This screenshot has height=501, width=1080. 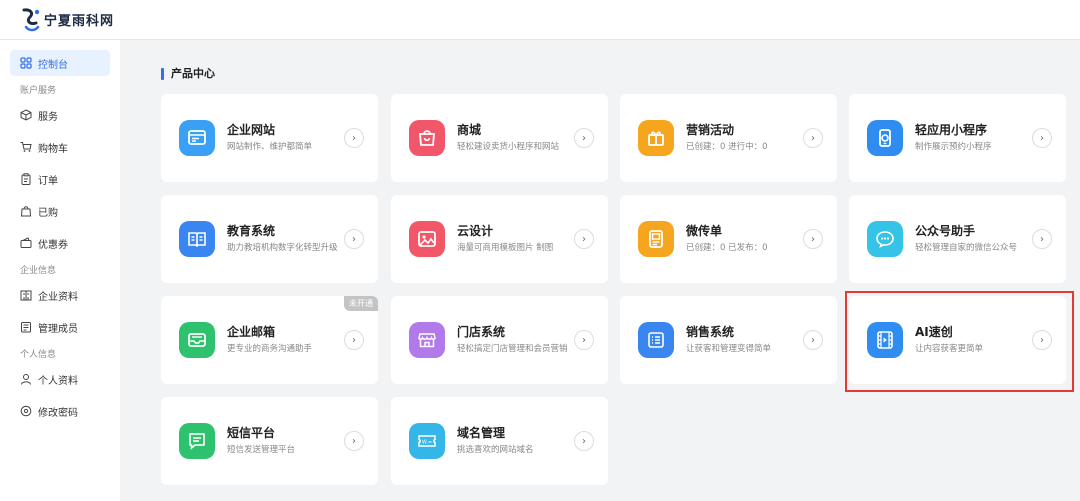 What do you see at coordinates (728, 138) in the screenshot?
I see `card-marketing: 营销活动 已创建：0 进行中：0 ›` at bounding box center [728, 138].